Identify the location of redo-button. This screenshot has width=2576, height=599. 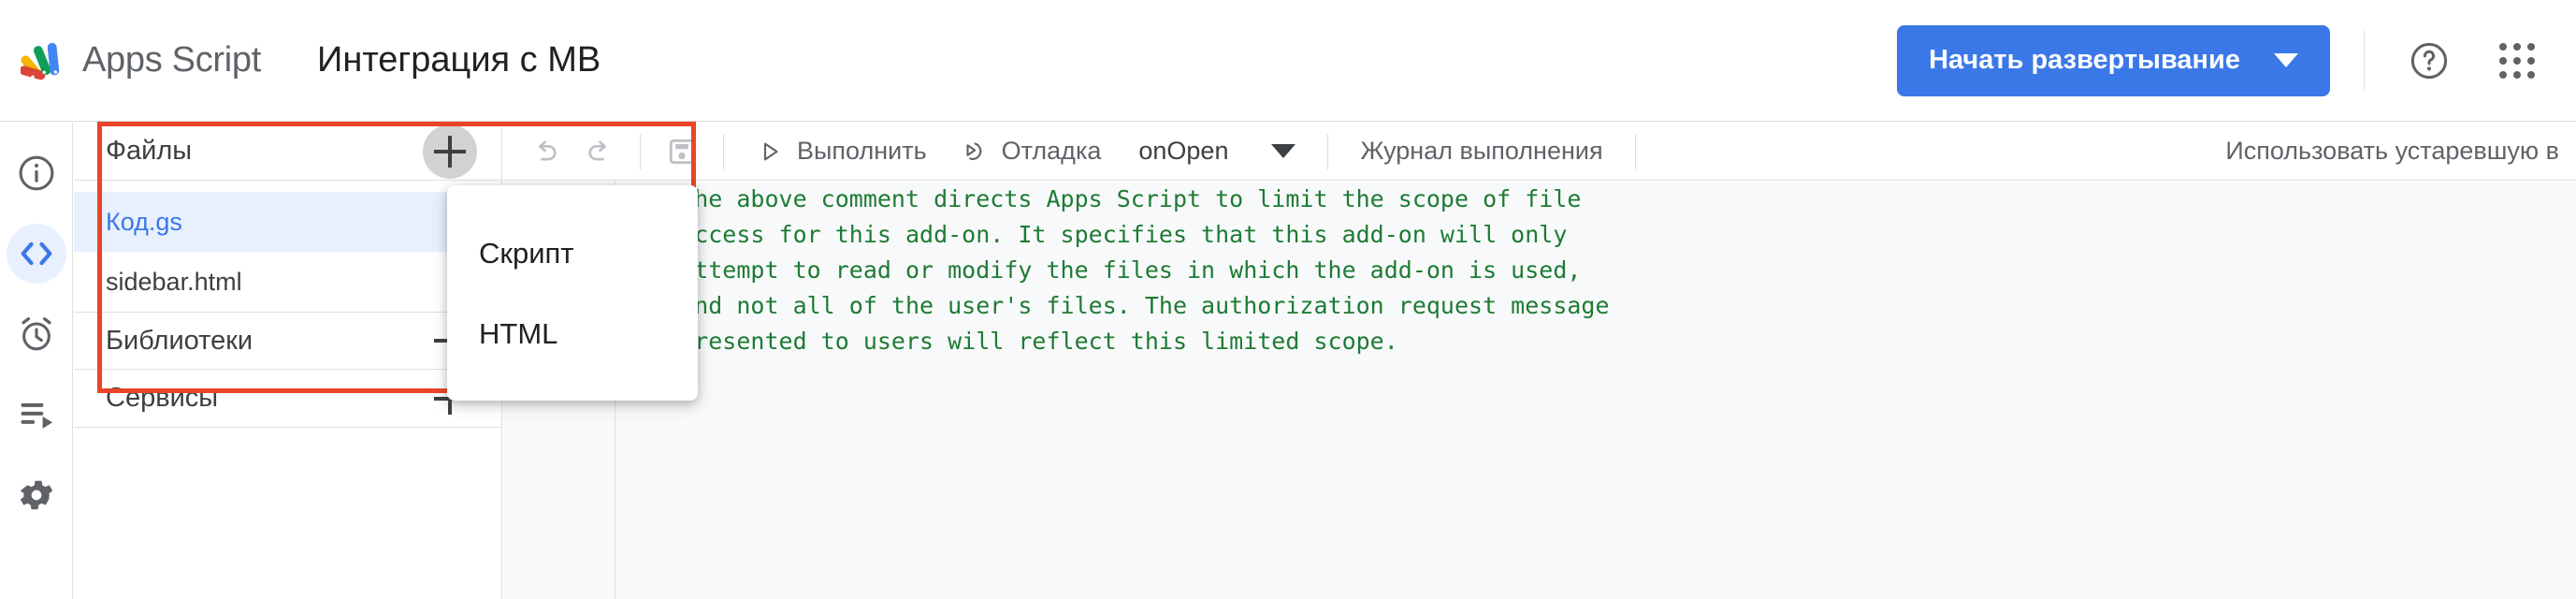
(599, 151).